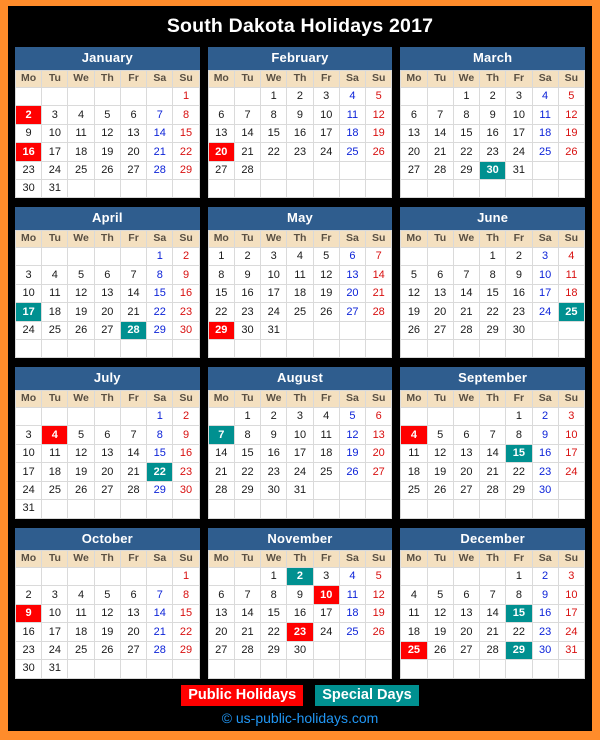 The width and height of the screenshot is (600, 740). What do you see at coordinates (379, 416) in the screenshot?
I see `day-cell: 6` at bounding box center [379, 416].